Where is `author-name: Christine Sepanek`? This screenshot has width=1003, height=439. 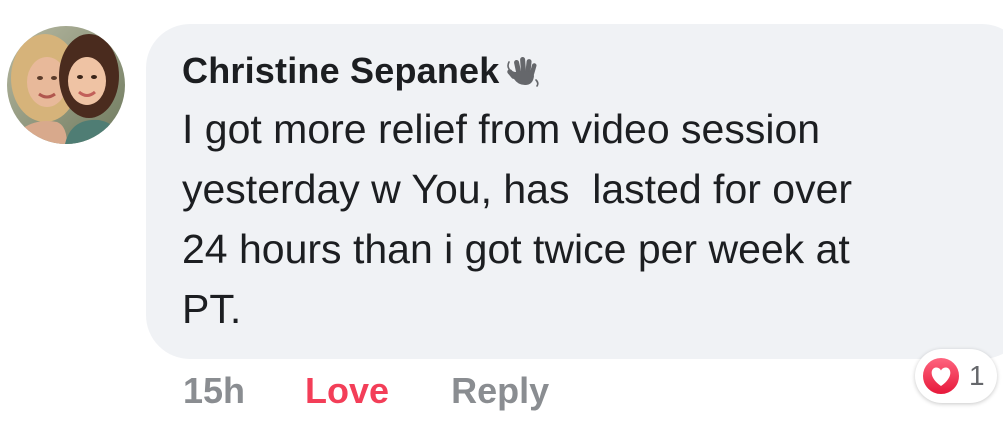
author-name: Christine Sepanek is located at coordinates (341, 71).